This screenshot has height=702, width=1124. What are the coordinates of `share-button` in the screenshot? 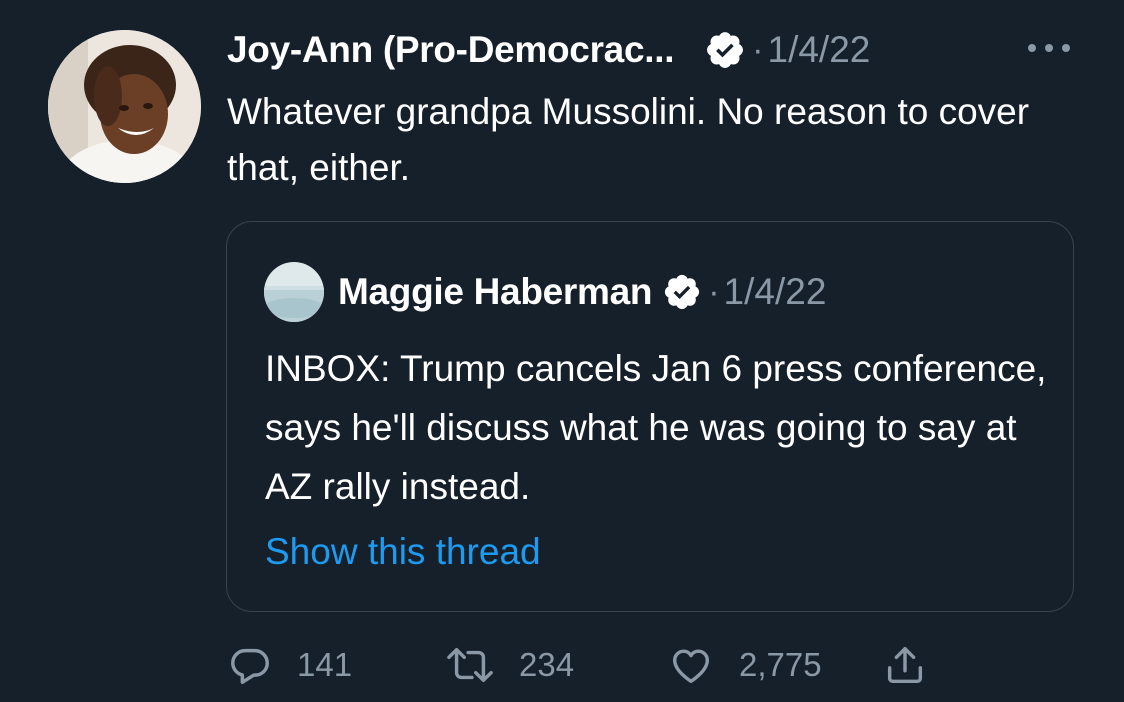 It's located at (905, 665).